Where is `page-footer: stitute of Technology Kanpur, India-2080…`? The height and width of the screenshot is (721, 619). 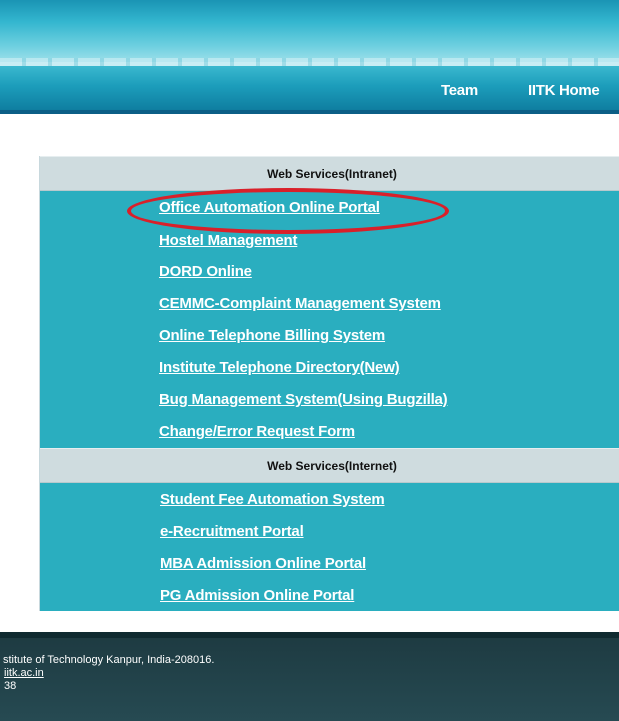
page-footer: stitute of Technology Kanpur, India-2080… is located at coordinates (309, 676).